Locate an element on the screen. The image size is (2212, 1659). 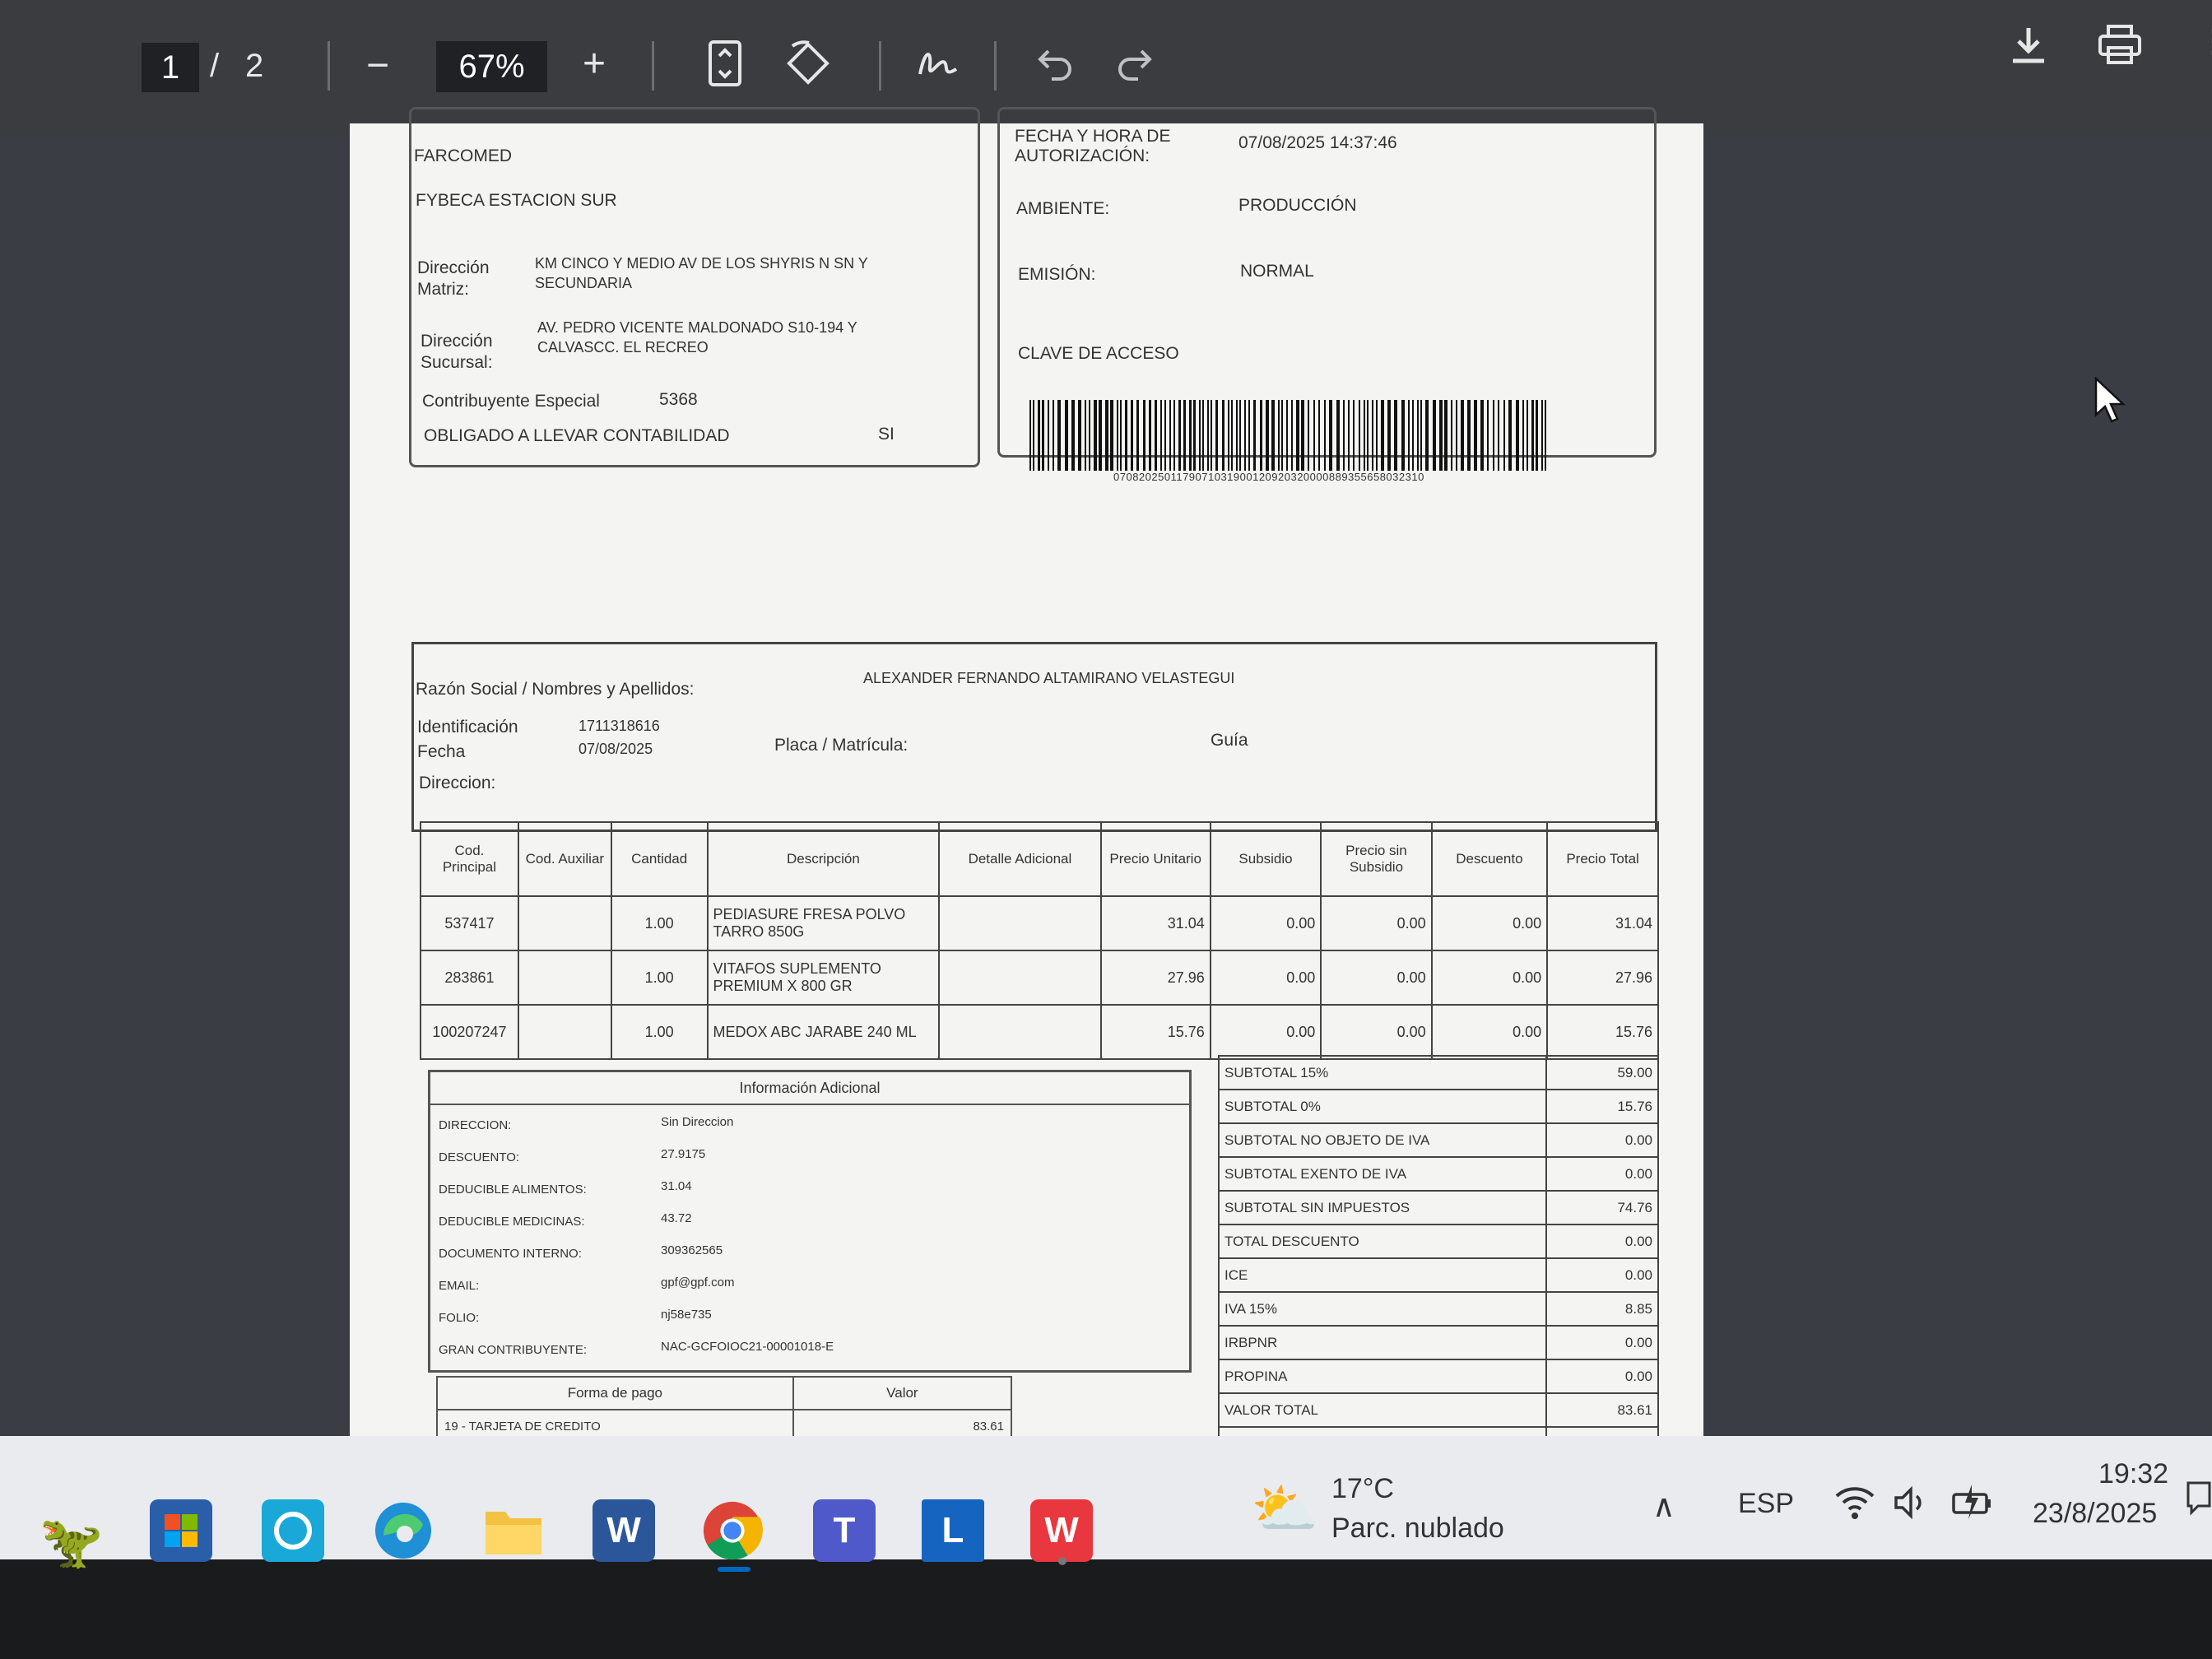
battery-charging-icon is located at coordinates (1972, 1504).